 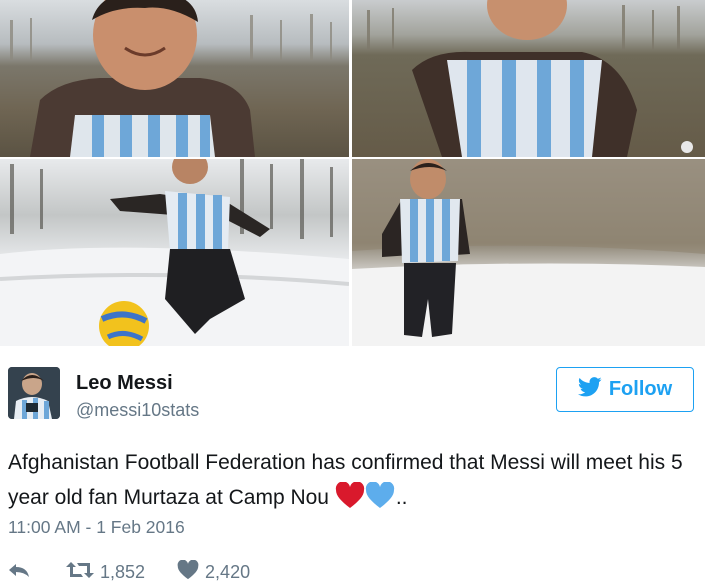 I want to click on tweet-ellipsis: .., so click(x=401, y=497).